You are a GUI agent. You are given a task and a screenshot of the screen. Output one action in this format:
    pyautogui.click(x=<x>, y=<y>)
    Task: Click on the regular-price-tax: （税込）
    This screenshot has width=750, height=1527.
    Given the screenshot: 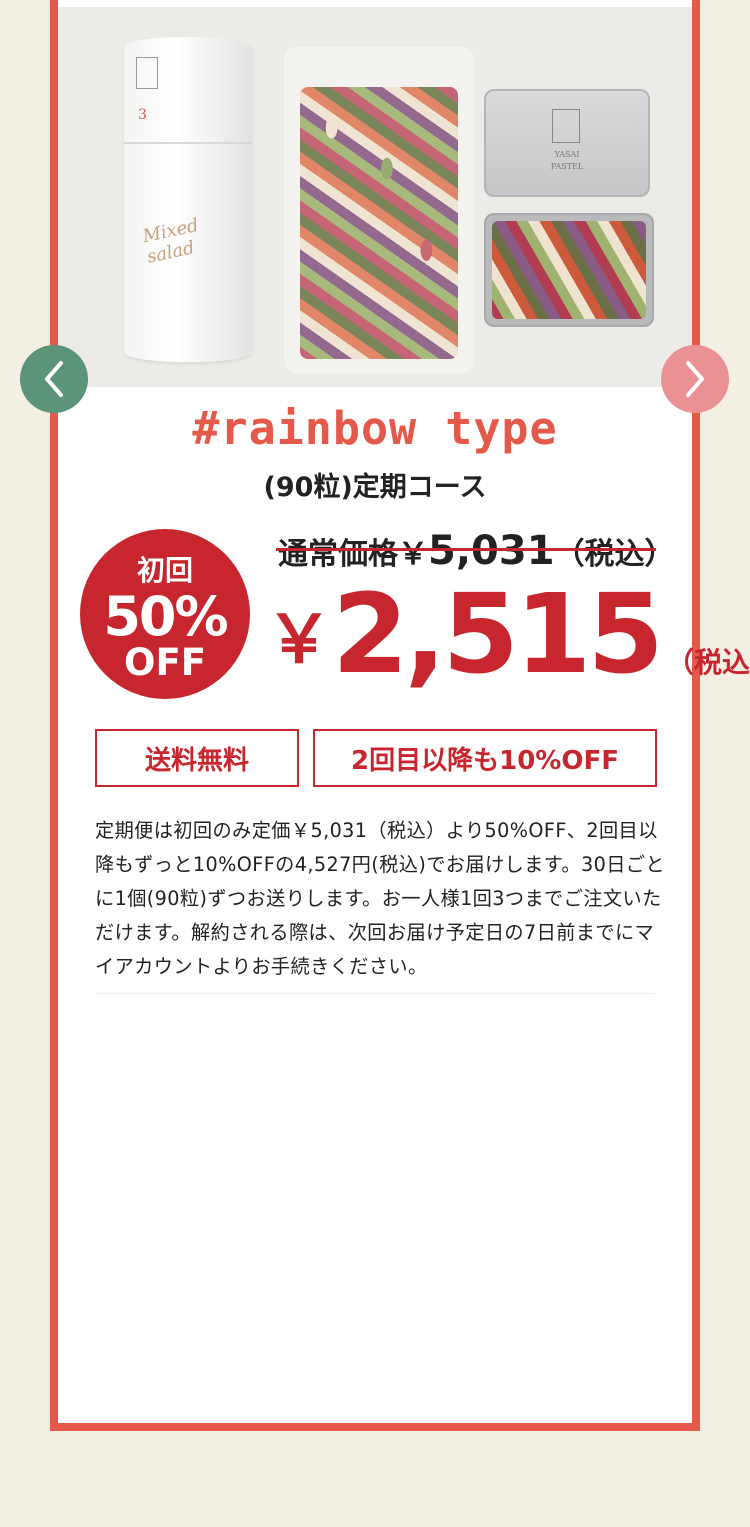 What is the action you would take?
    pyautogui.click(x=614, y=554)
    